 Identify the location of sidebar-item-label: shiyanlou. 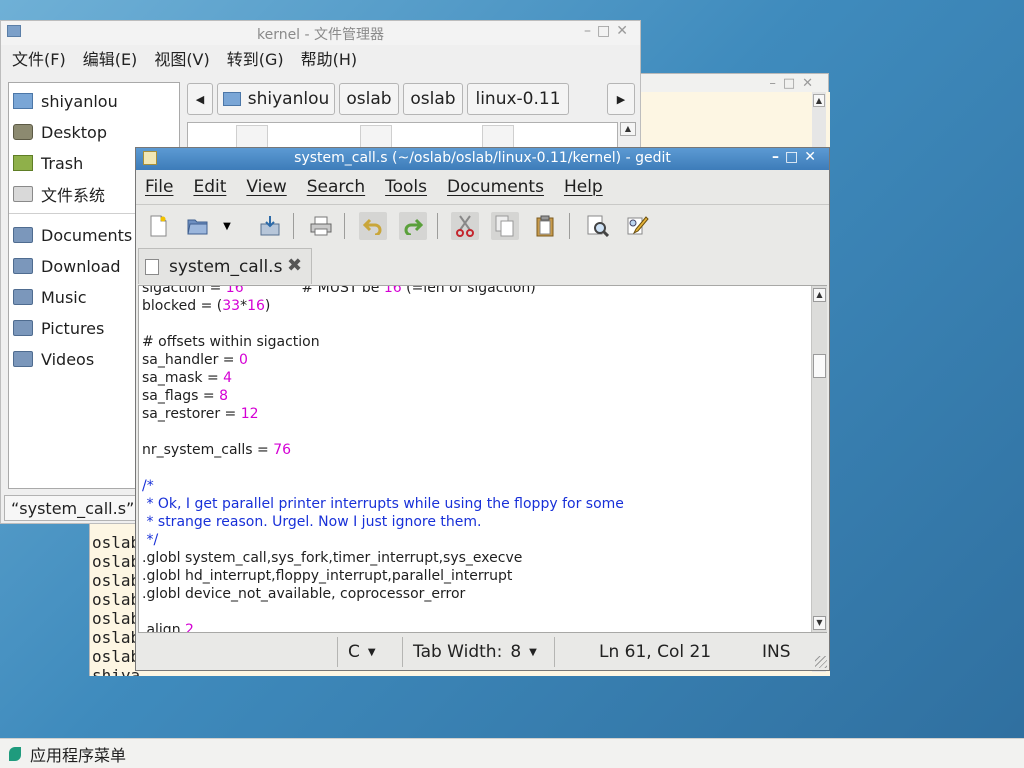
(79, 101).